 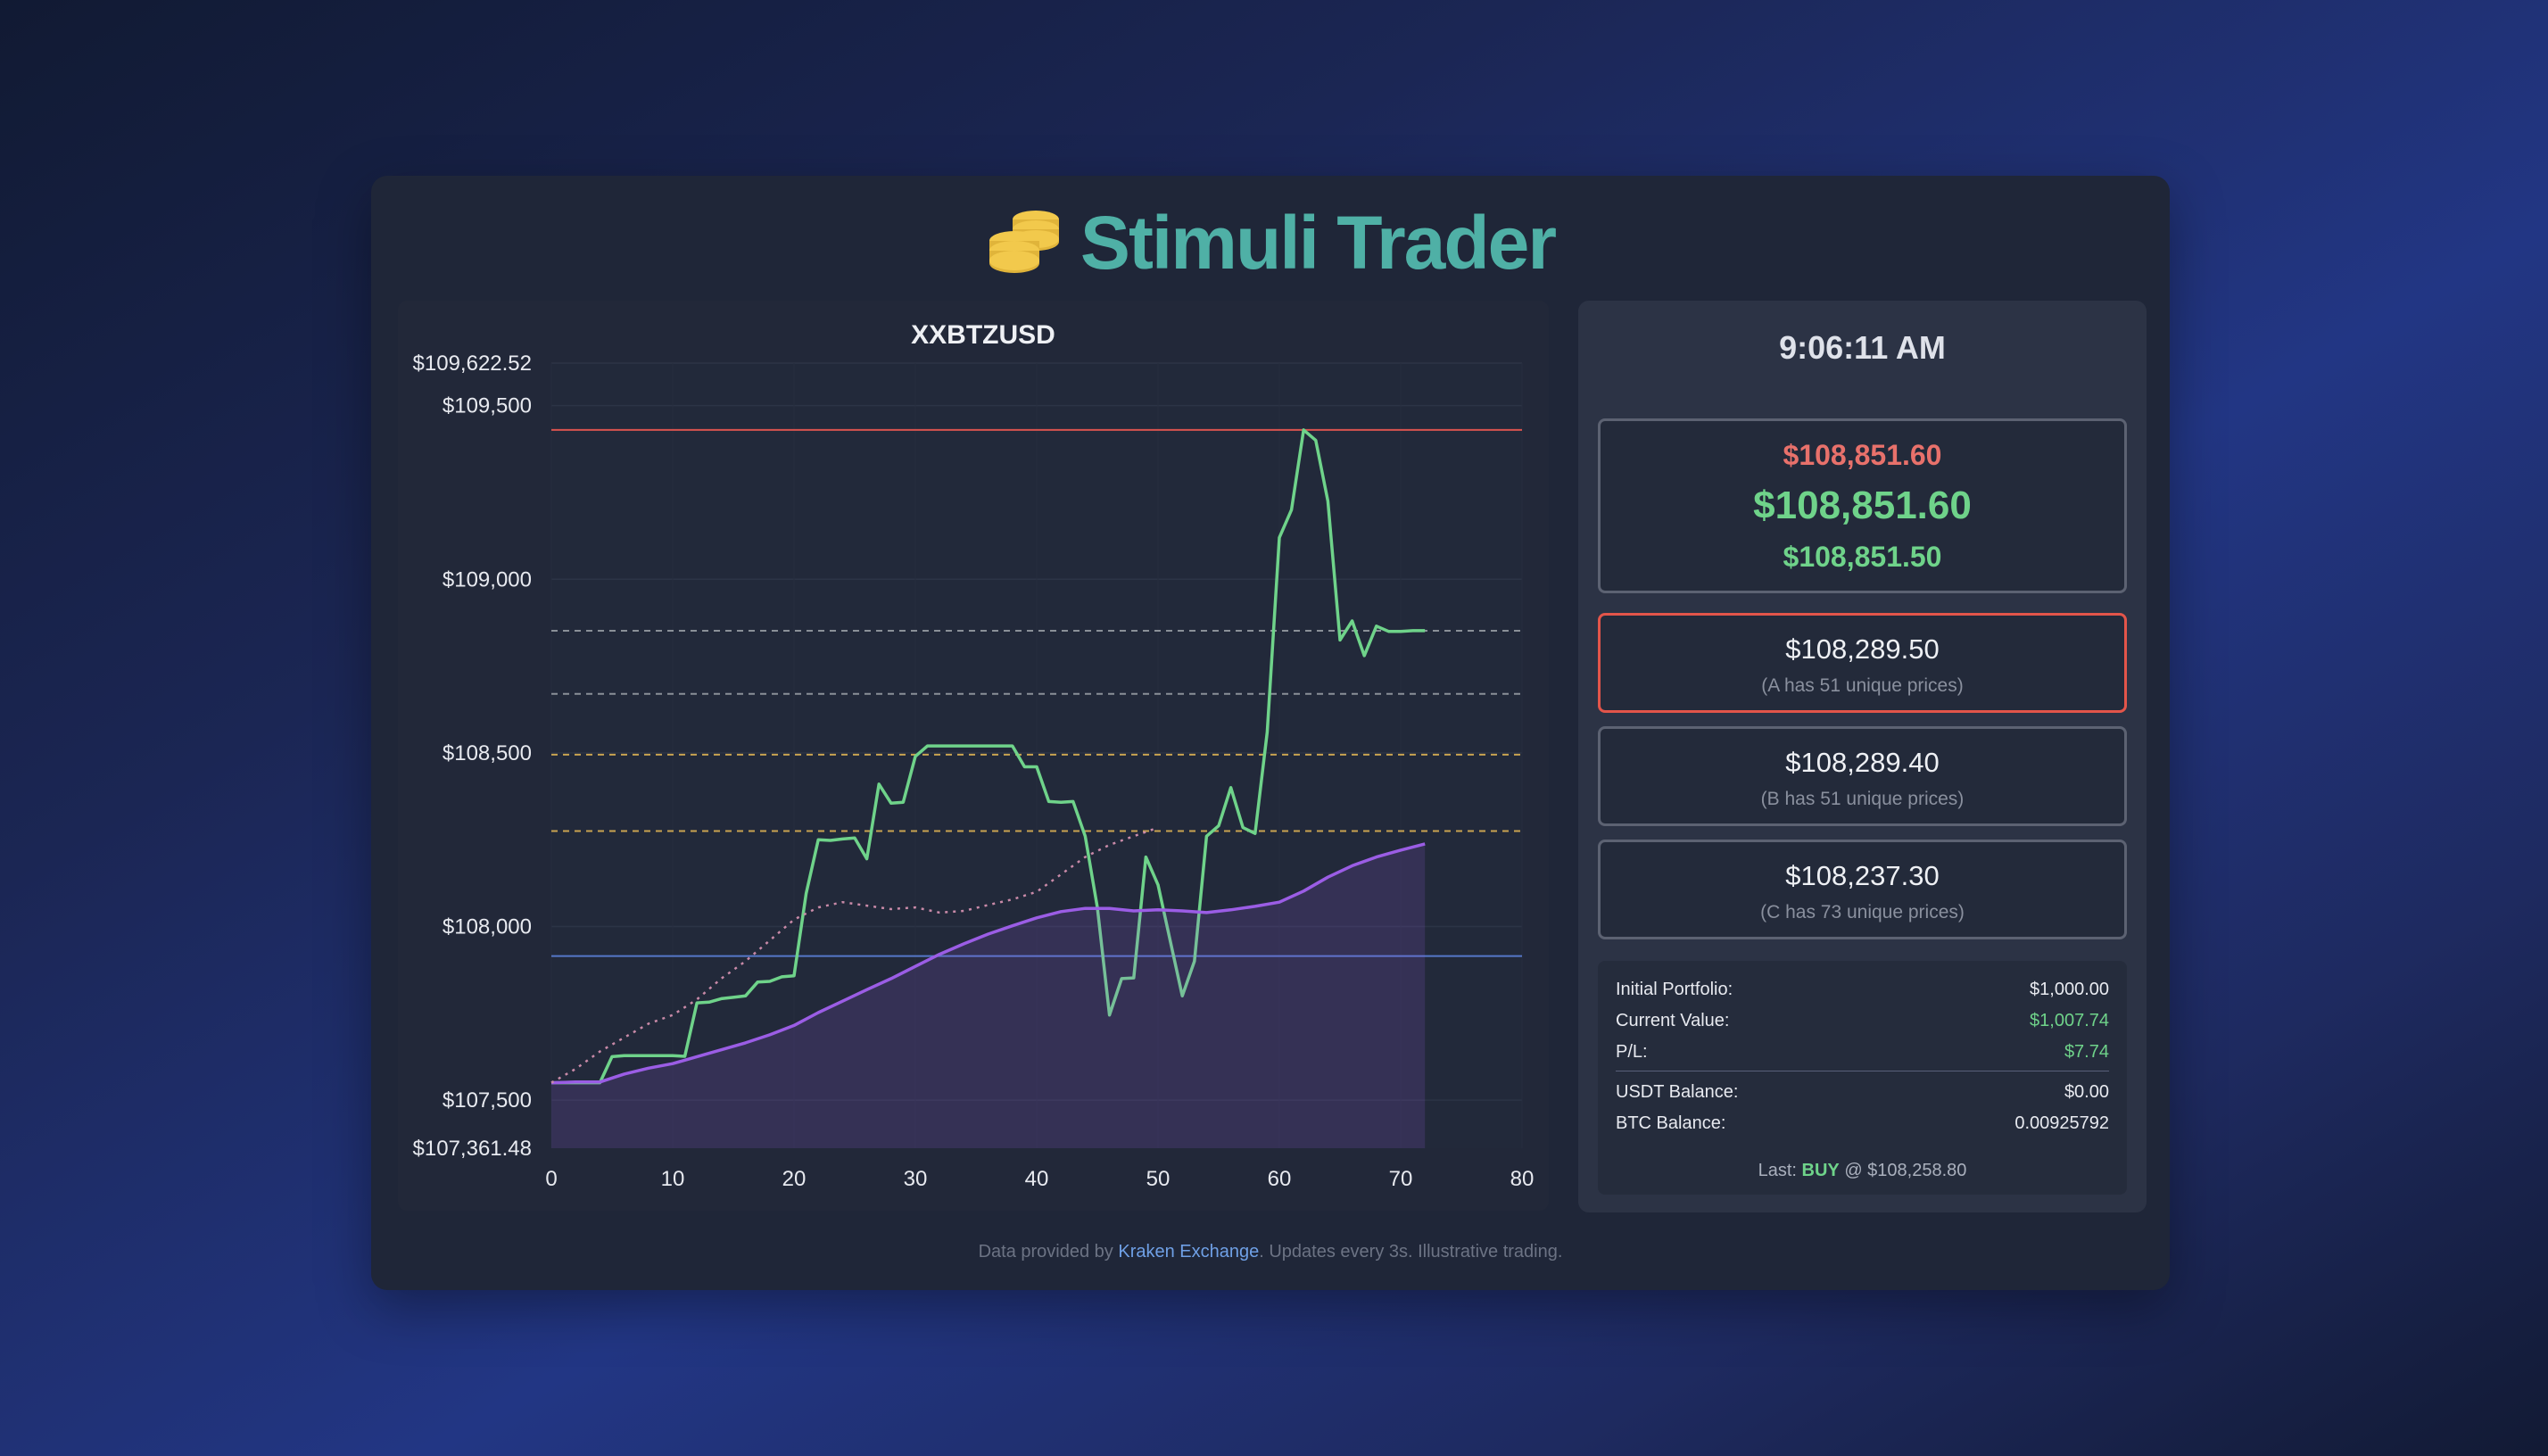 I want to click on x-tick-label: 70, so click(x=1401, y=1179).